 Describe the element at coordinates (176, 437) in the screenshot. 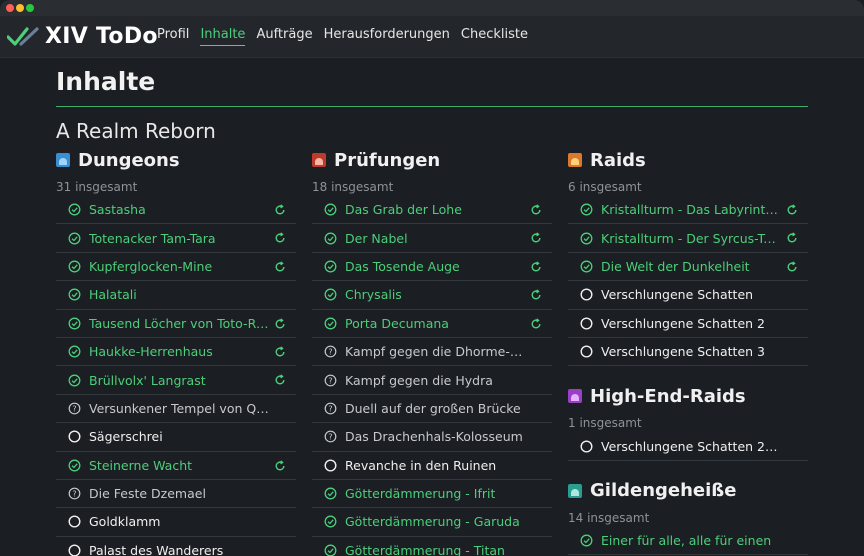

I see `list-item: Sägerschrei` at that location.